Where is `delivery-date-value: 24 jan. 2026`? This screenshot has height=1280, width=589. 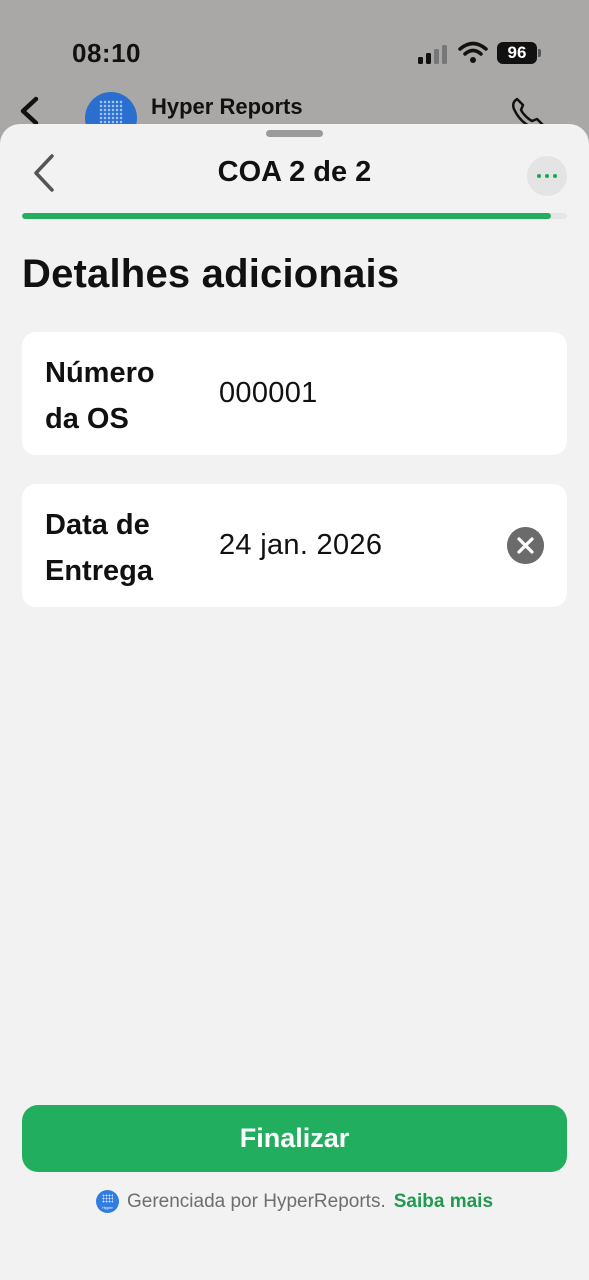
delivery-date-value: 24 jan. 2026 is located at coordinates (300, 545).